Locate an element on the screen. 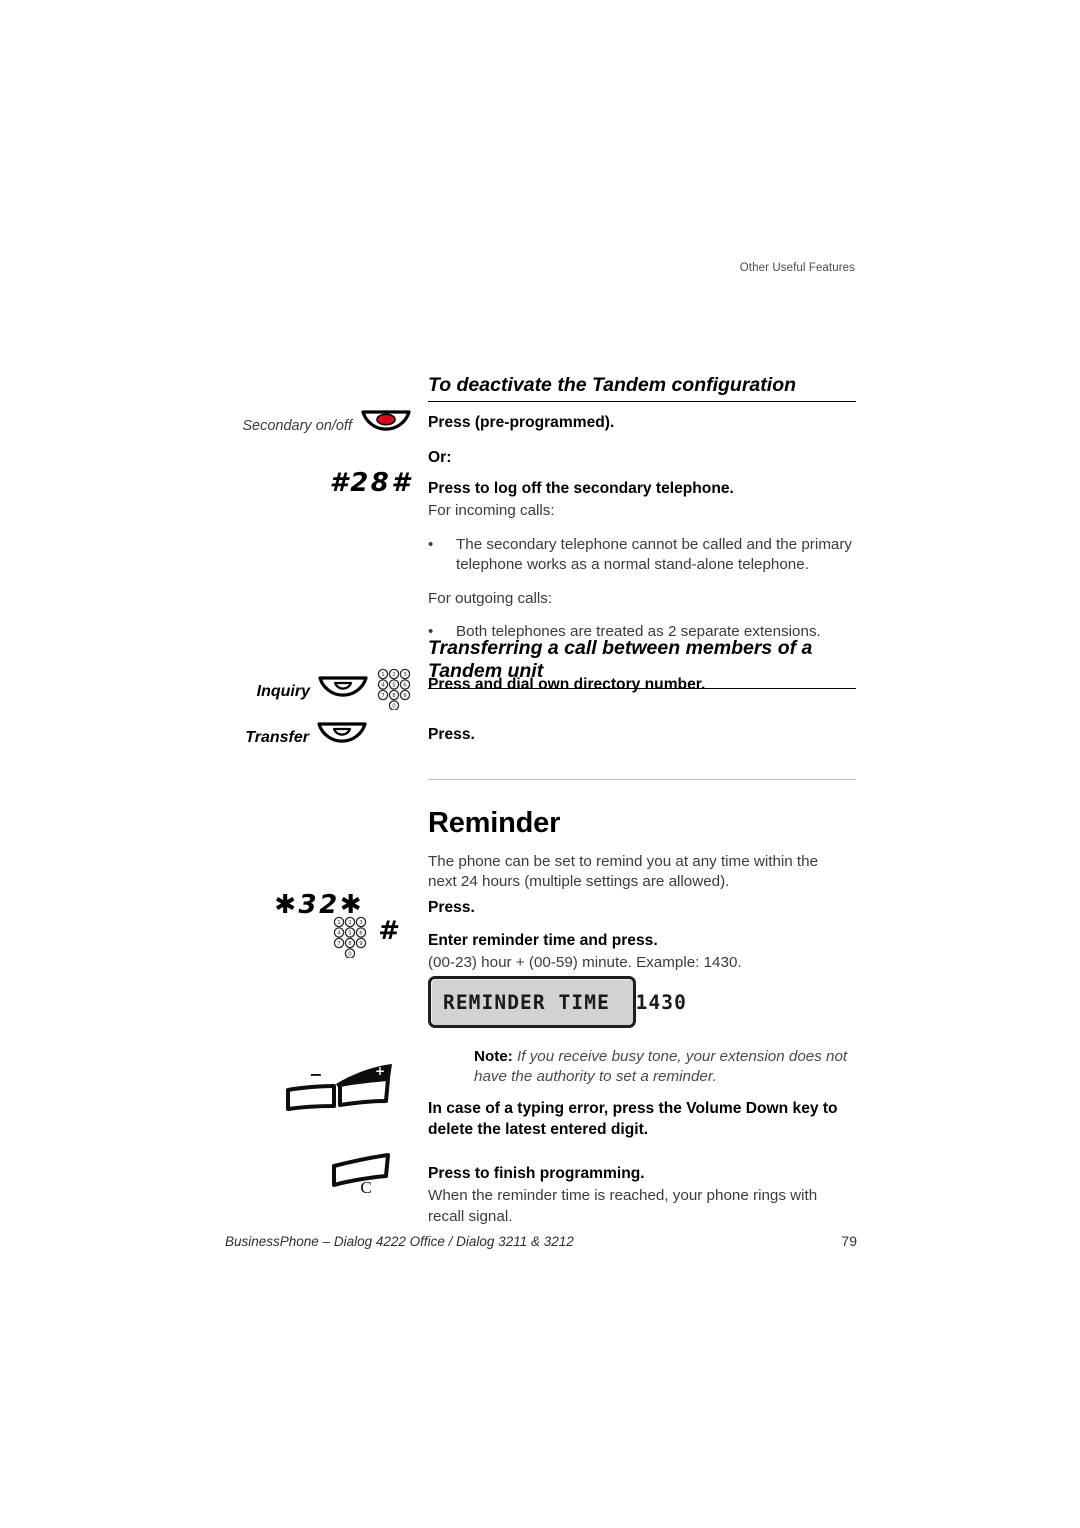  lcd-display-text: REMINDER TIME 1430 is located at coordinates (565, 1002).